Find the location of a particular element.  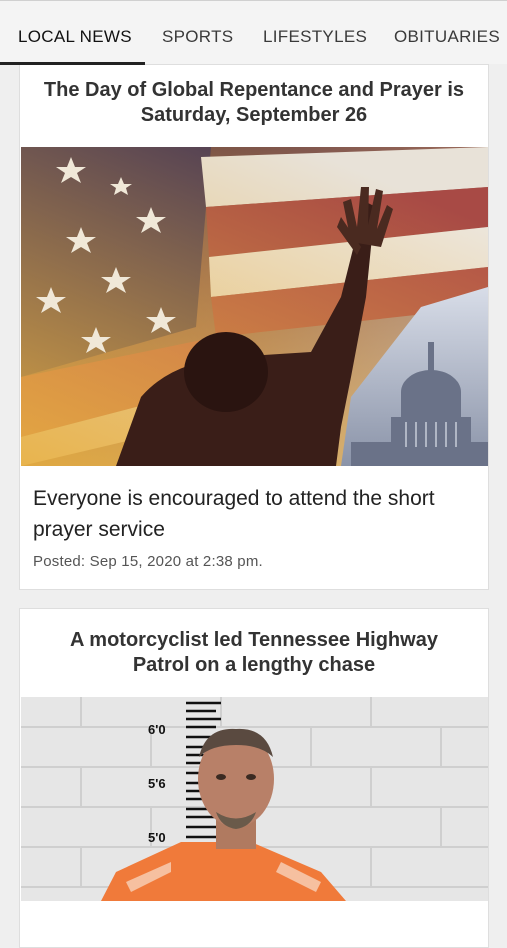

section-tab-bar: LOCAL NEWS SPORTS LIFESTYLES OBITUARIES is located at coordinates (253, 32).